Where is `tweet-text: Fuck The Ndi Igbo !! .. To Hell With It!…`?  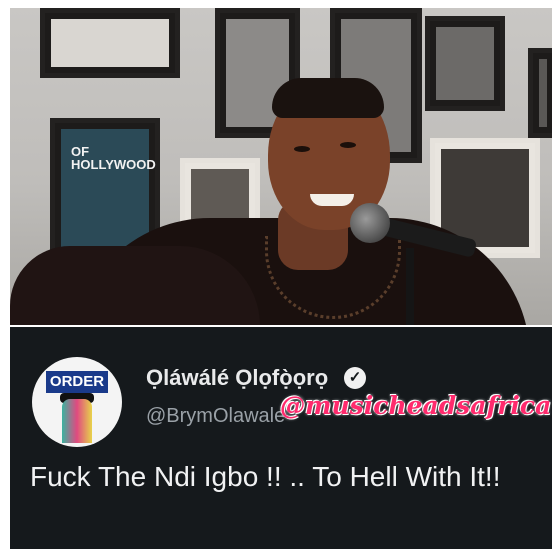 tweet-text: Fuck The Ndi Igbo !! .. To Hell With It!… is located at coordinates (265, 476).